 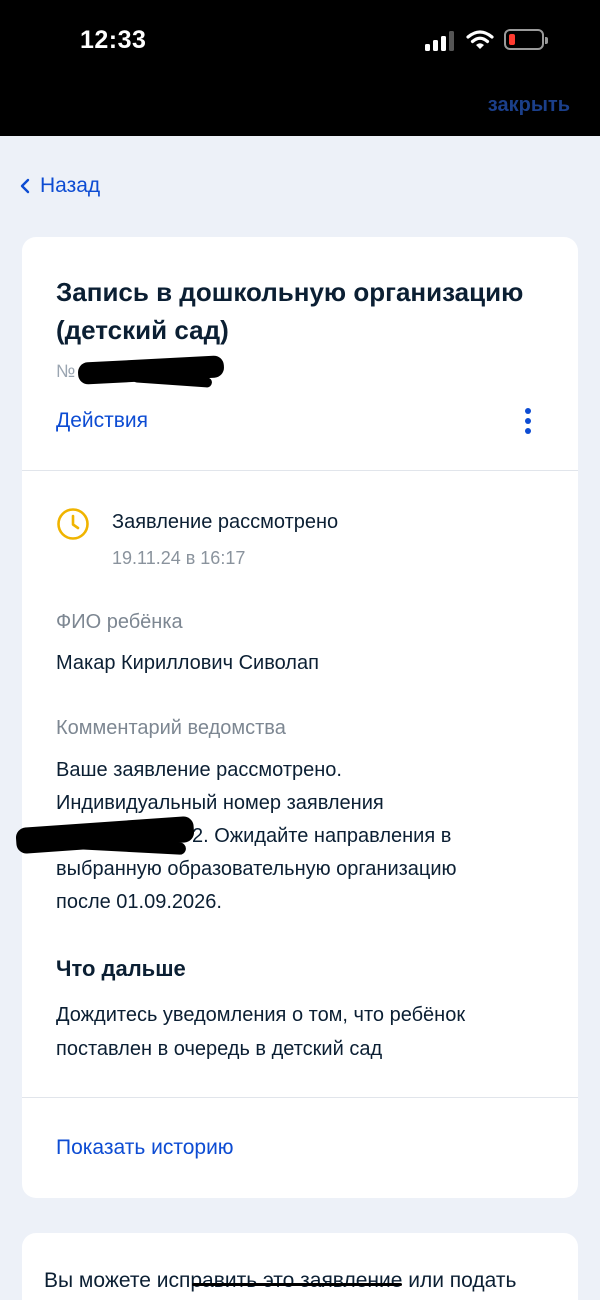 What do you see at coordinates (199, 770) in the screenshot?
I see `comment-line: Ваше заявление рассмотрено.` at bounding box center [199, 770].